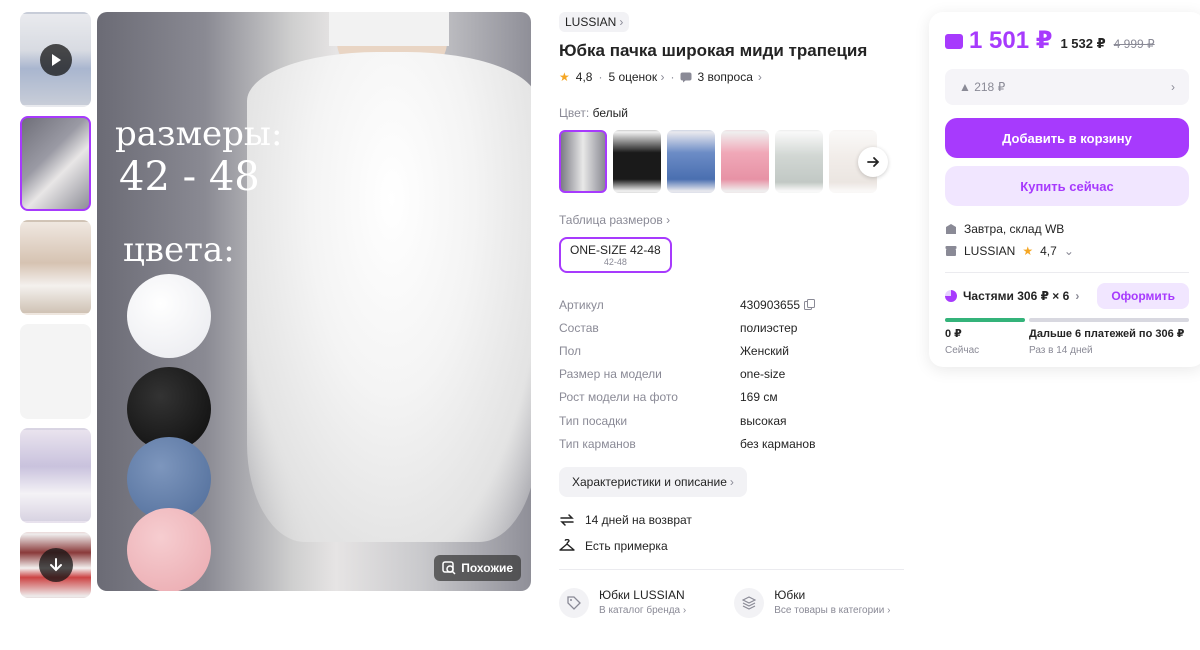 This screenshot has width=1200, height=650. I want to click on thumbnail-selected, so click(55, 163).